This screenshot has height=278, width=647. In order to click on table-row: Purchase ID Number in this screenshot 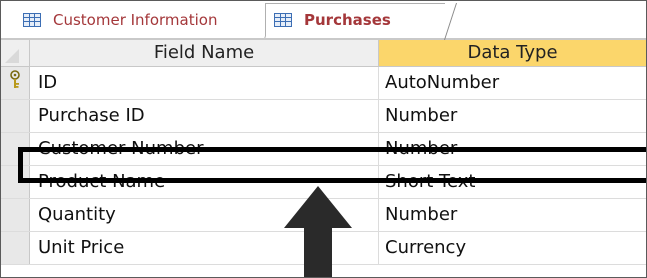, I will do `click(323, 116)`.